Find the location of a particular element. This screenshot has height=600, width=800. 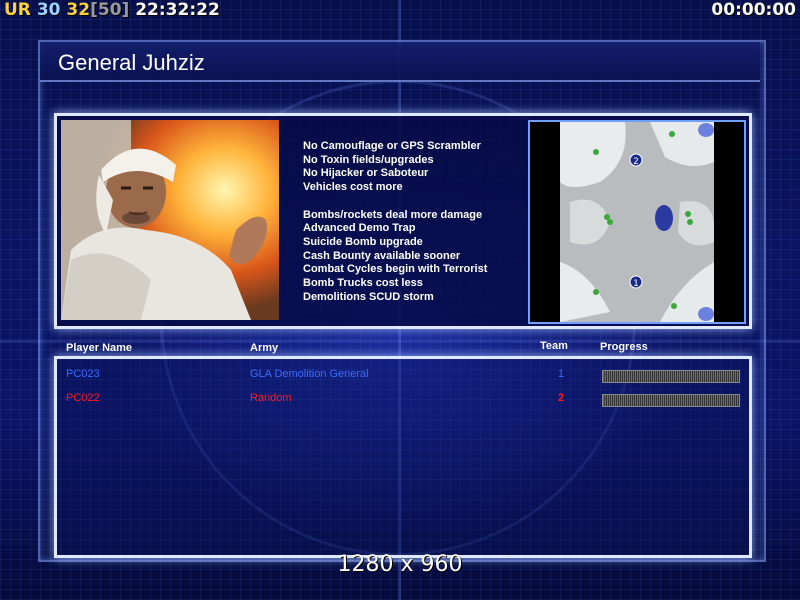

hud-game-timer: 00:00:00 is located at coordinates (753, 10).